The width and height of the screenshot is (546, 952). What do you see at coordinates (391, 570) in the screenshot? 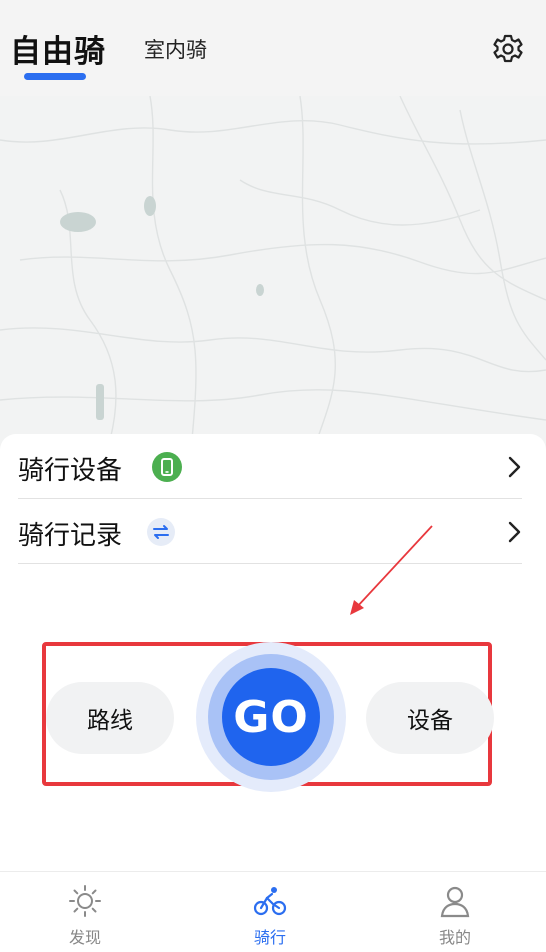
I see `annotation-arrow` at bounding box center [391, 570].